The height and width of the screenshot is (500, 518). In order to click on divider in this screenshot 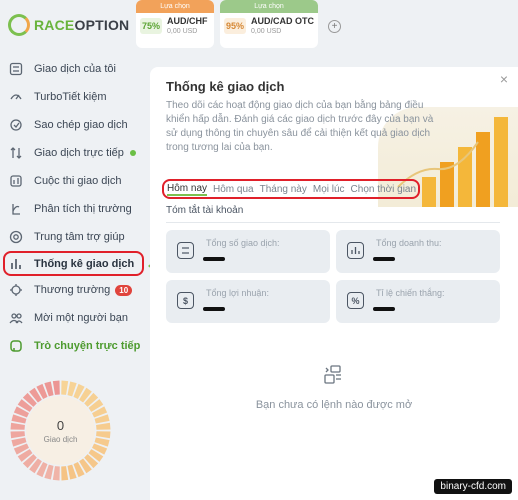, I will do `click(333, 222)`.